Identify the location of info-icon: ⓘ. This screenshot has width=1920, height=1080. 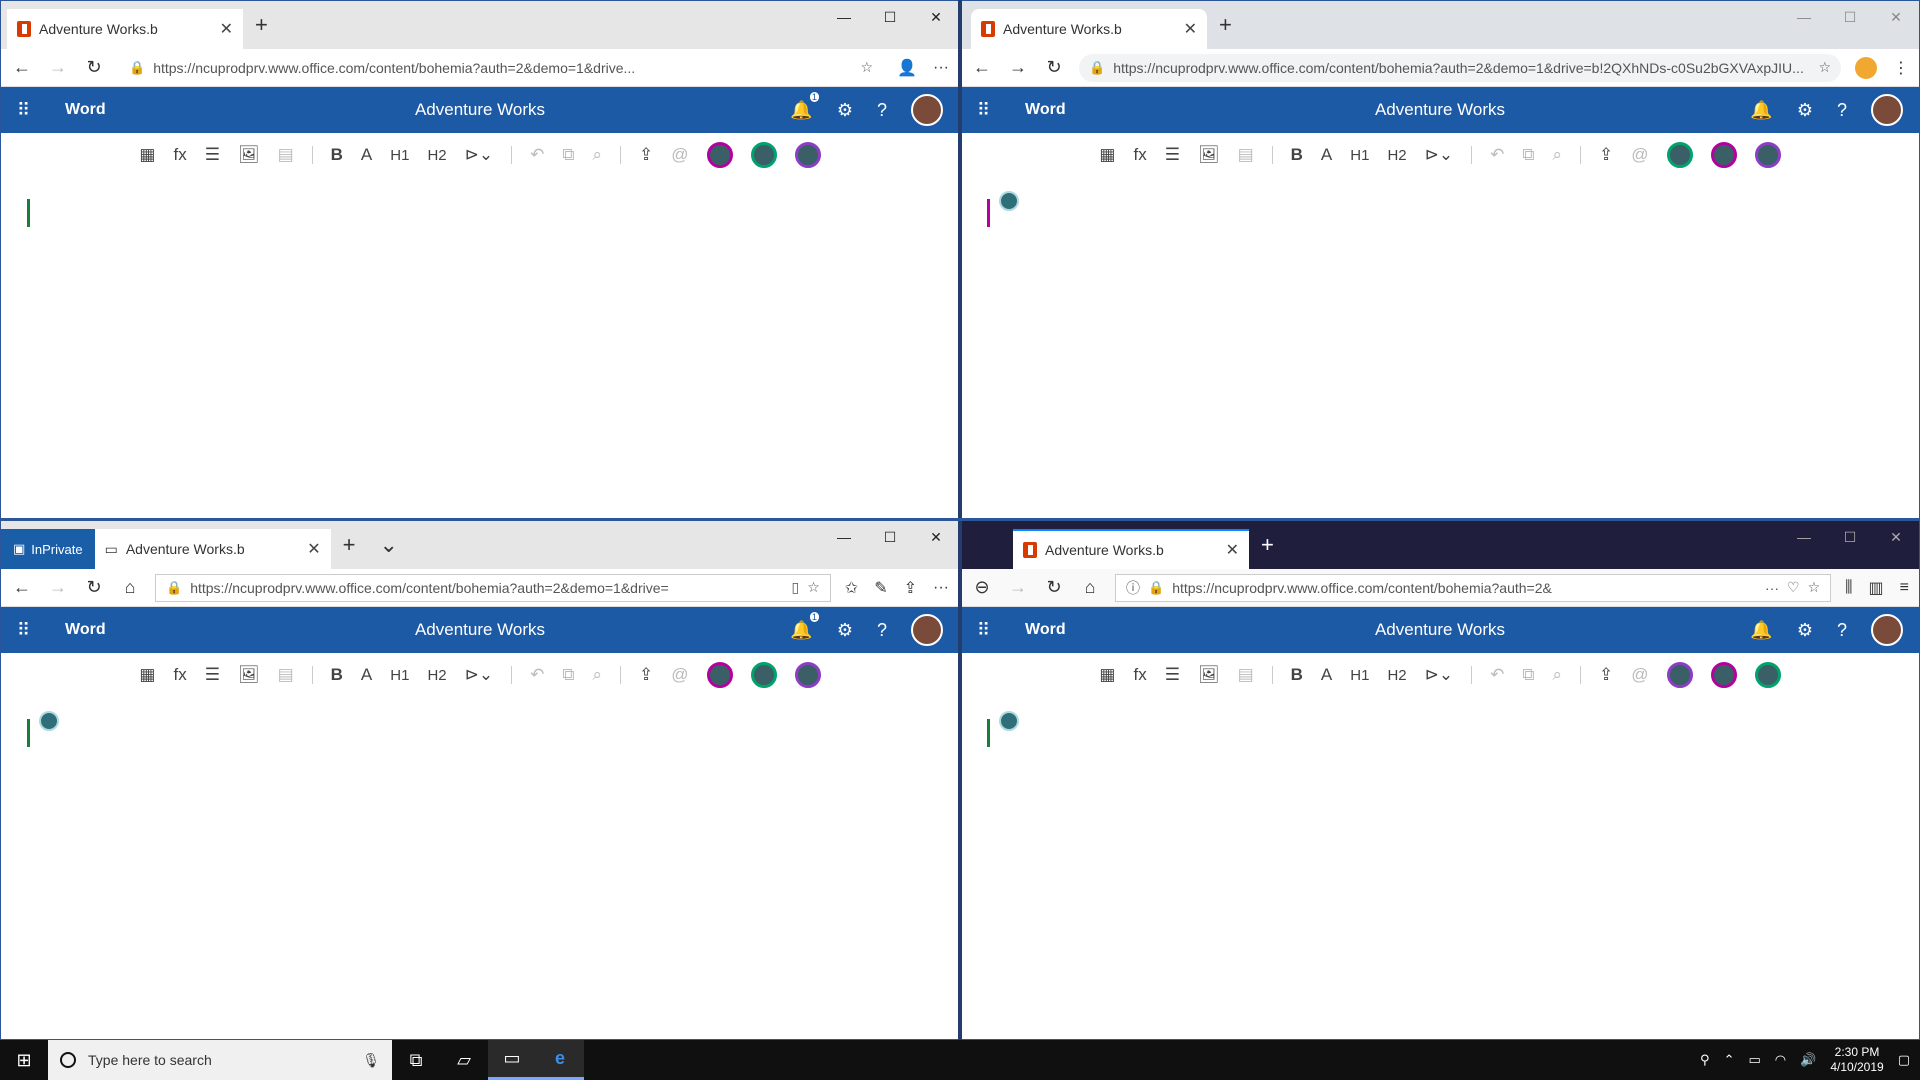
(1133, 588).